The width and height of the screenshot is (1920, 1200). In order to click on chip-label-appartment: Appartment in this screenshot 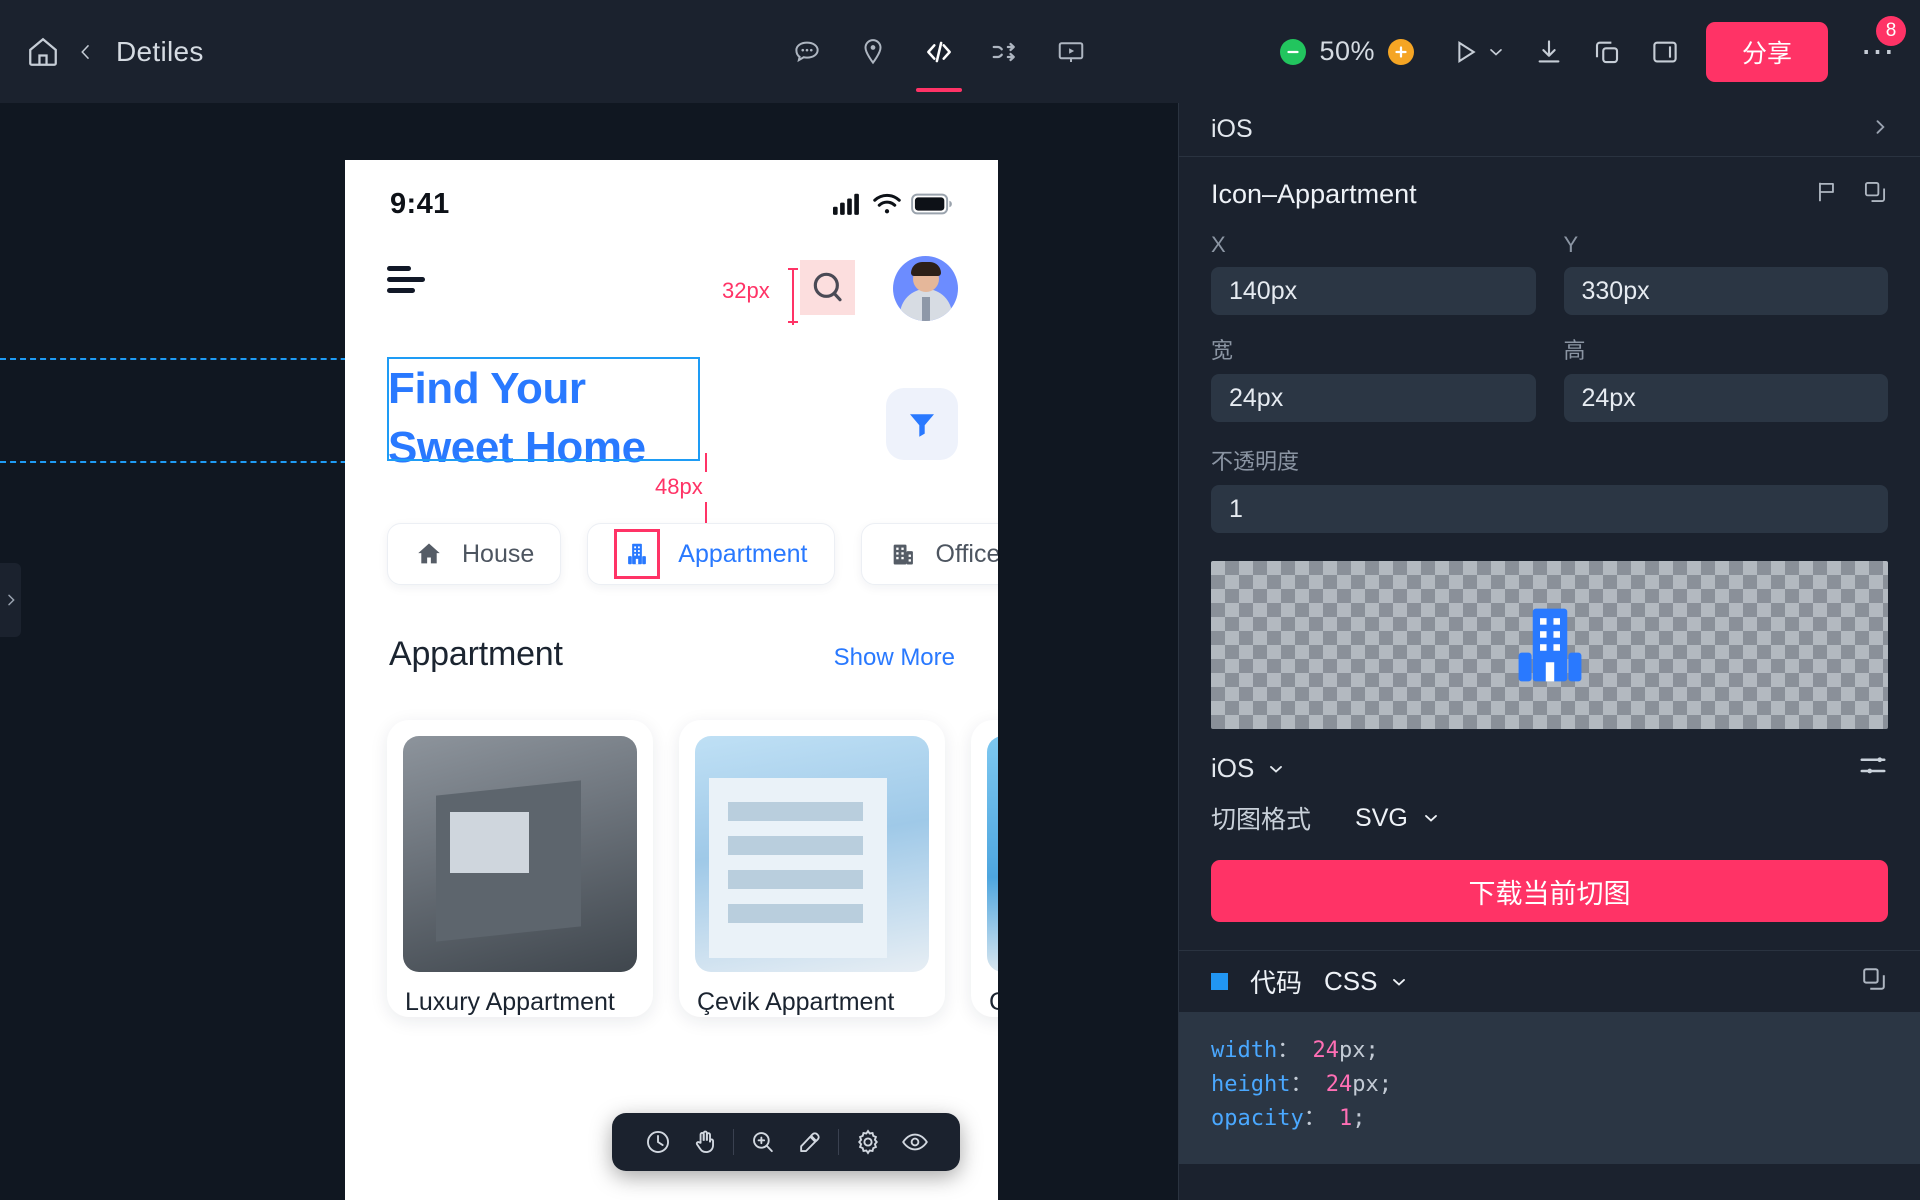, I will do `click(743, 553)`.